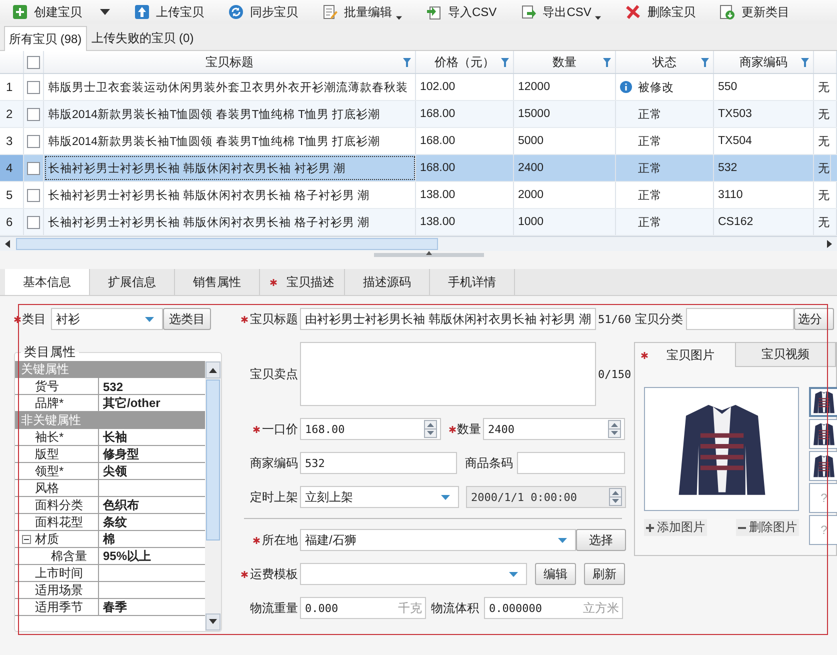 The width and height of the screenshot is (837, 655). Describe the element at coordinates (767, 527) in the screenshot. I see `image-action-button: 删除图片` at that location.